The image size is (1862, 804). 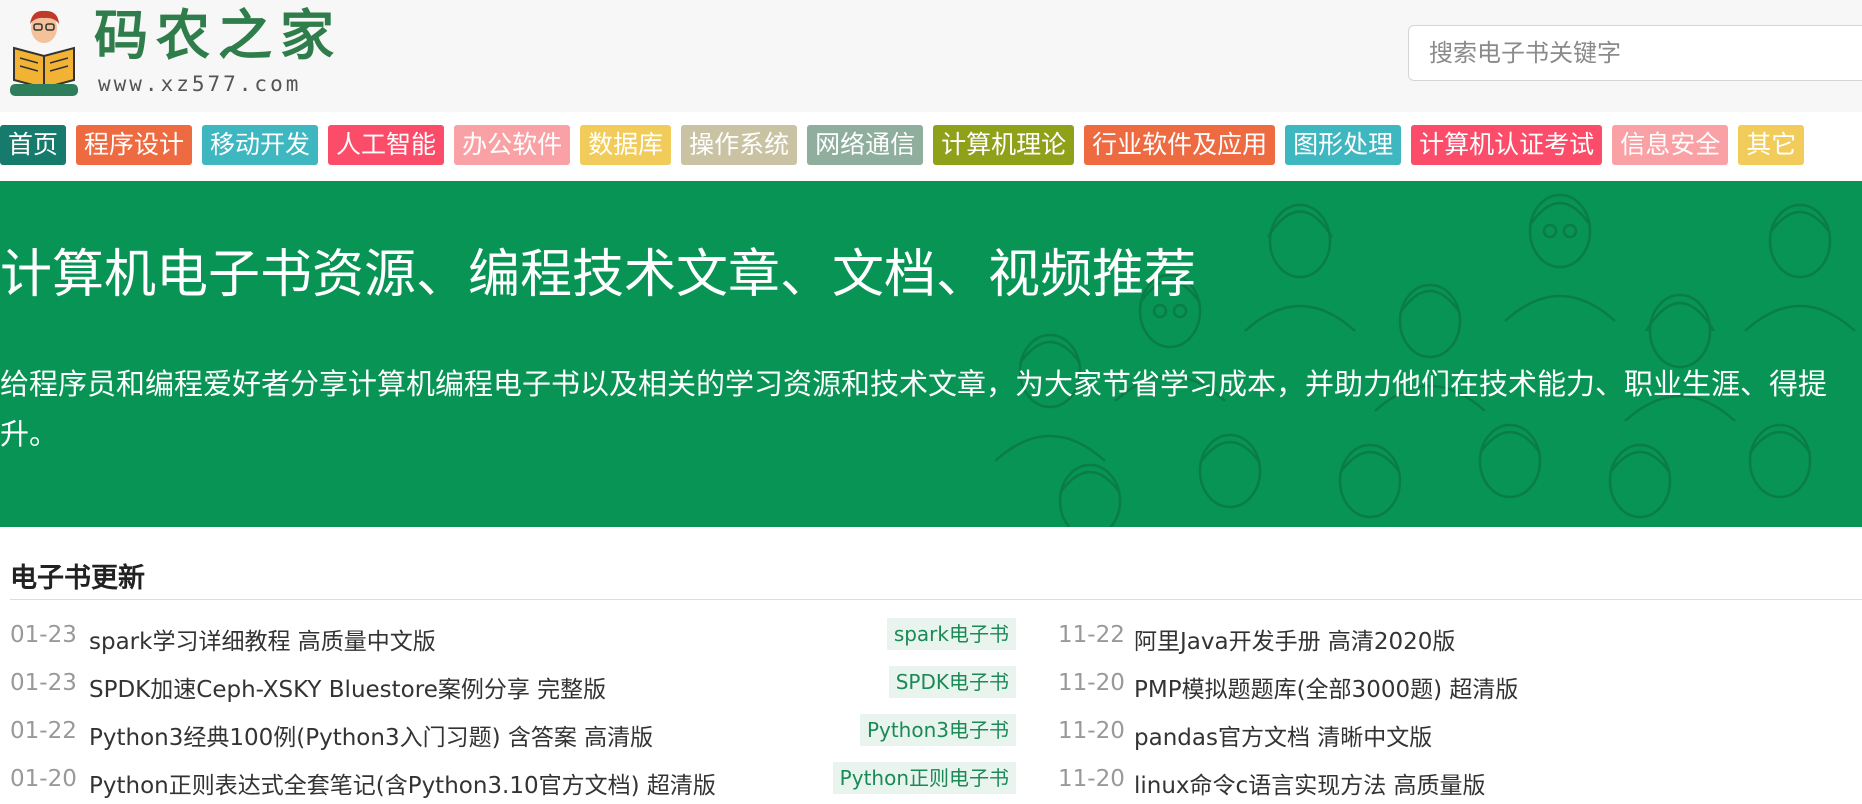 I want to click on nav-item-industry-software: 行业软件及应用, so click(x=1180, y=145).